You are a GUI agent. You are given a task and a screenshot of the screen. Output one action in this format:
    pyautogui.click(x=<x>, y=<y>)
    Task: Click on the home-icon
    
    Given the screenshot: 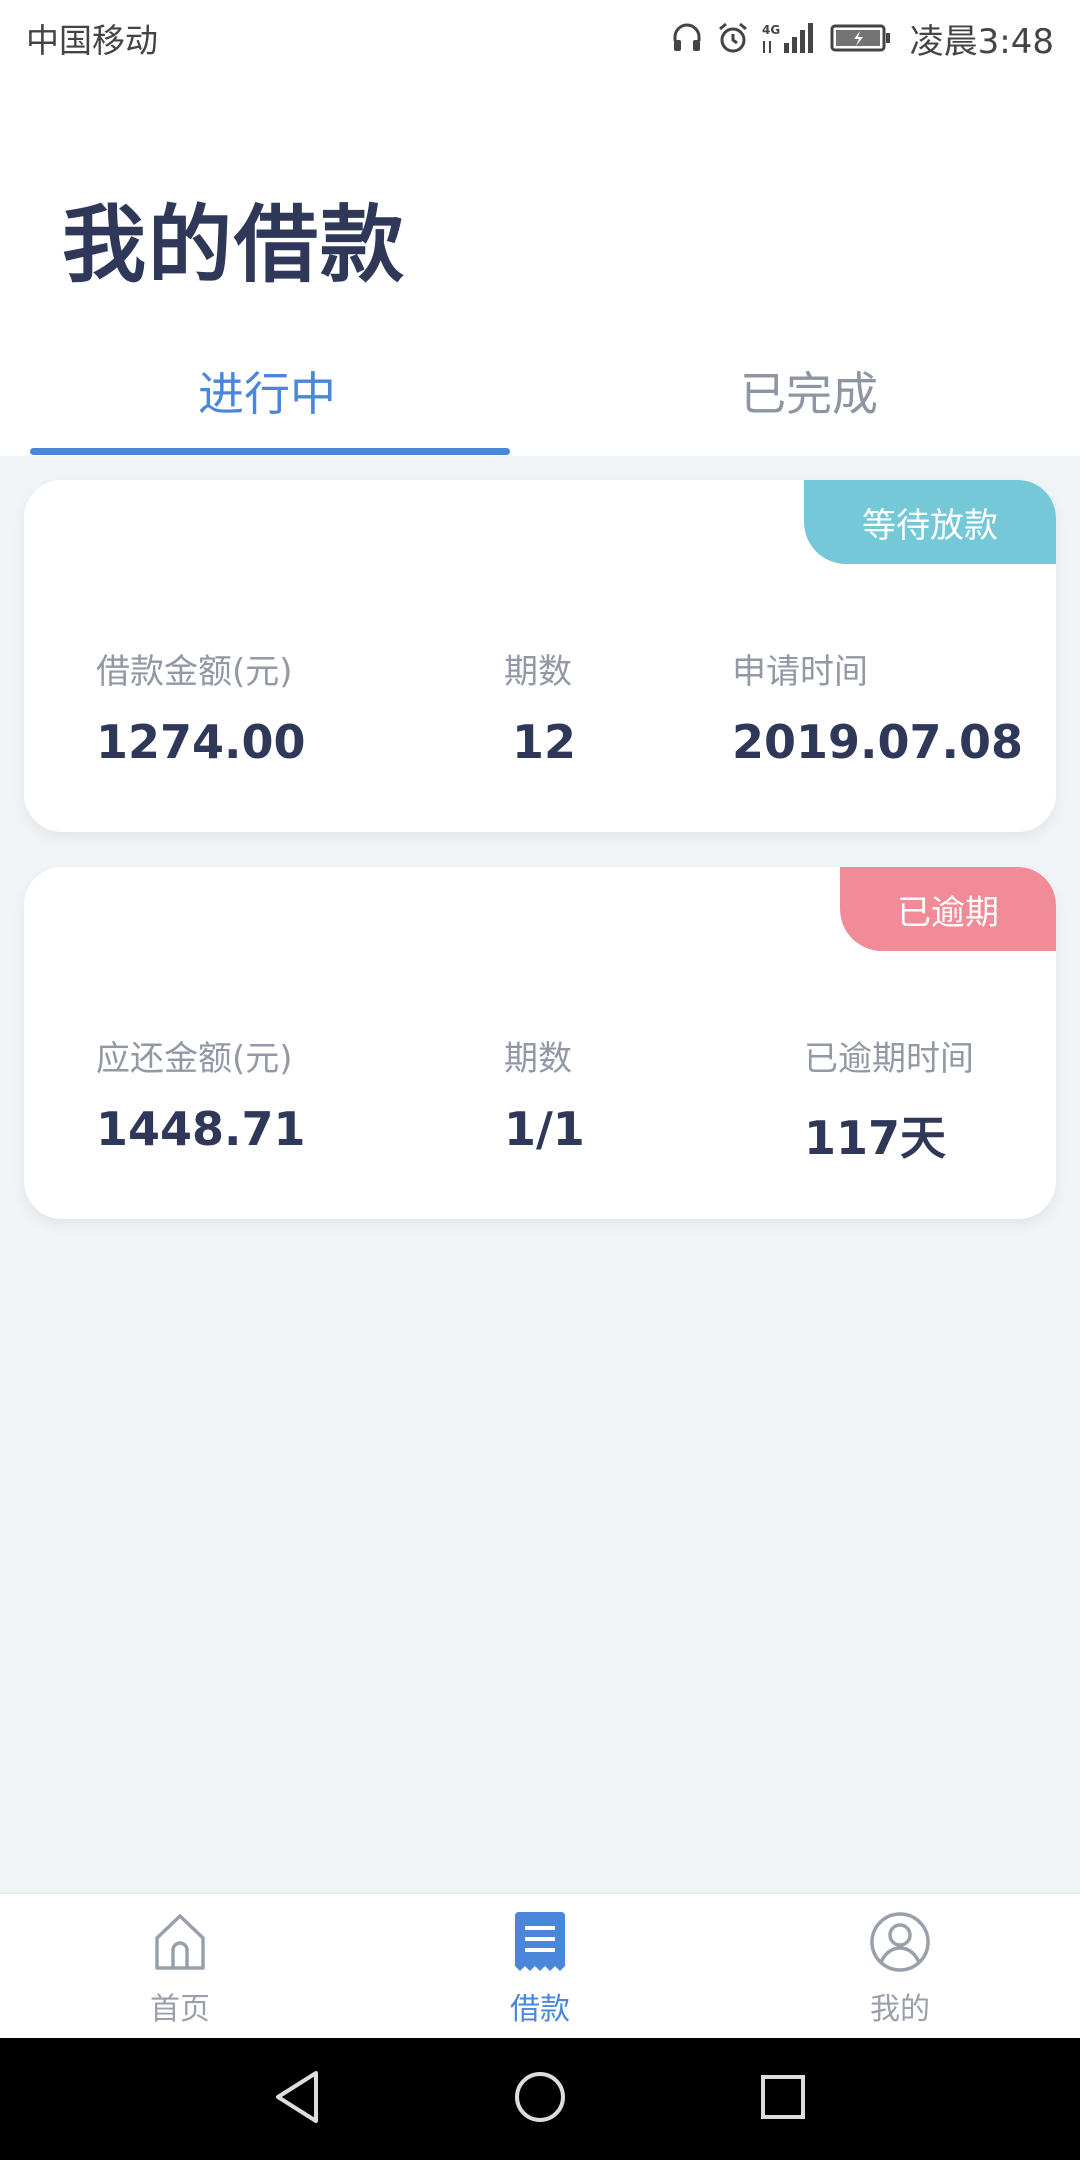 What is the action you would take?
    pyautogui.click(x=180, y=1944)
    